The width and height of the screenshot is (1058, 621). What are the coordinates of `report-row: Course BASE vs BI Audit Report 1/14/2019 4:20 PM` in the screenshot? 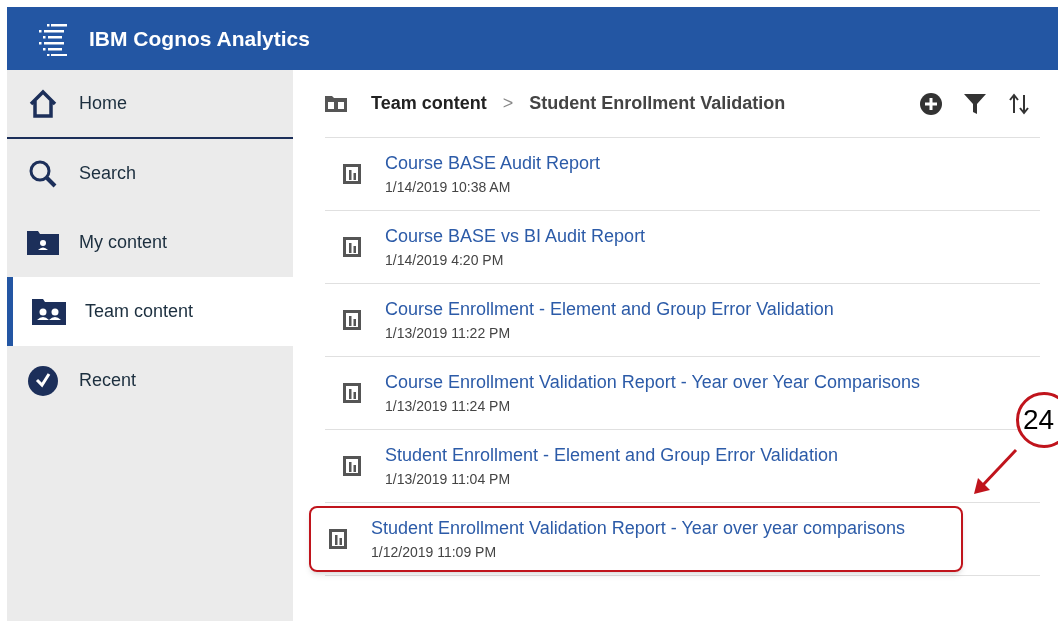 It's located at (490, 247).